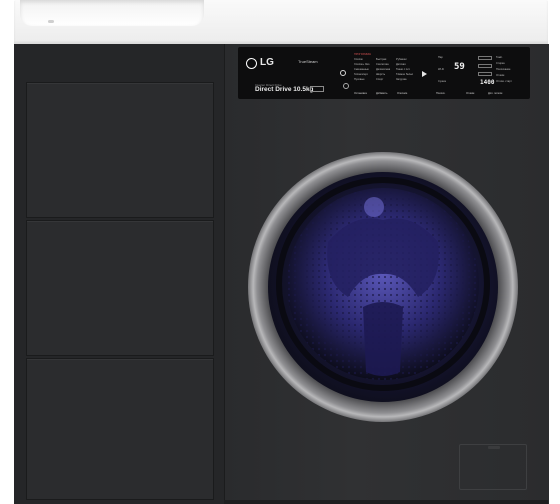 This screenshot has height=504, width=560. I want to click on panel-button: Отжим, so click(470, 93).